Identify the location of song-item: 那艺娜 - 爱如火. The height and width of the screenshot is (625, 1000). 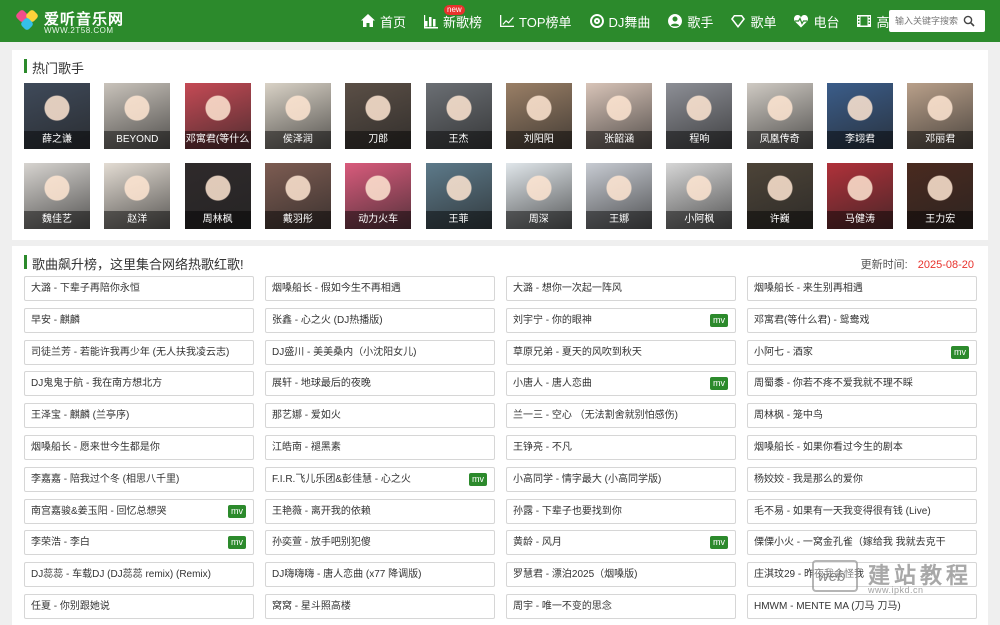
(380, 416).